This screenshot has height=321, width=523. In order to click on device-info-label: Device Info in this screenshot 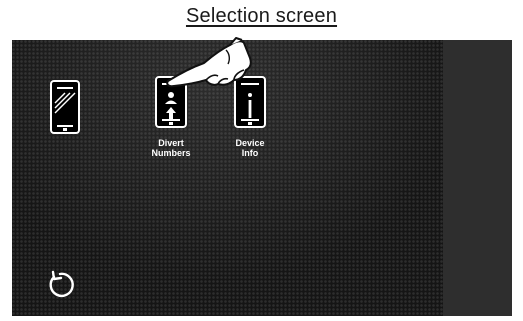, I will do `click(250, 148)`.